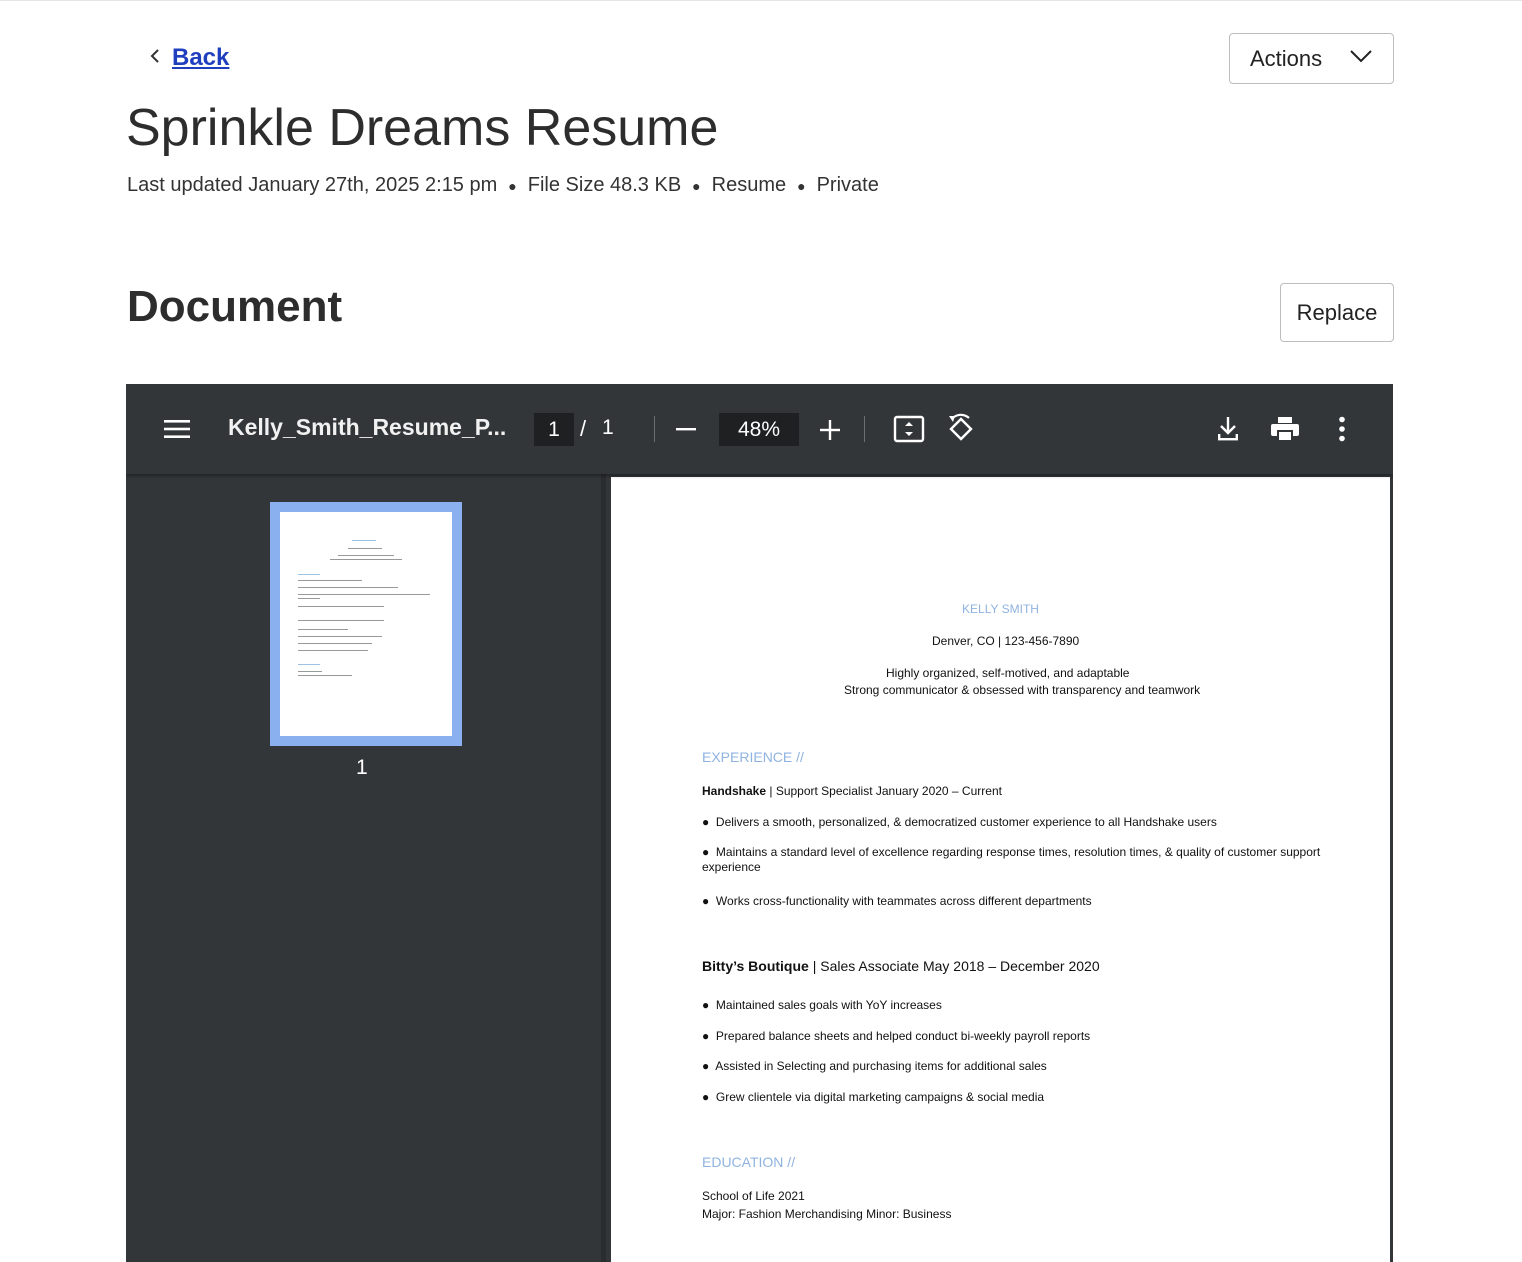 This screenshot has width=1522, height=1262. Describe the element at coordinates (1286, 58) in the screenshot. I see `actions-label: Actions` at that location.